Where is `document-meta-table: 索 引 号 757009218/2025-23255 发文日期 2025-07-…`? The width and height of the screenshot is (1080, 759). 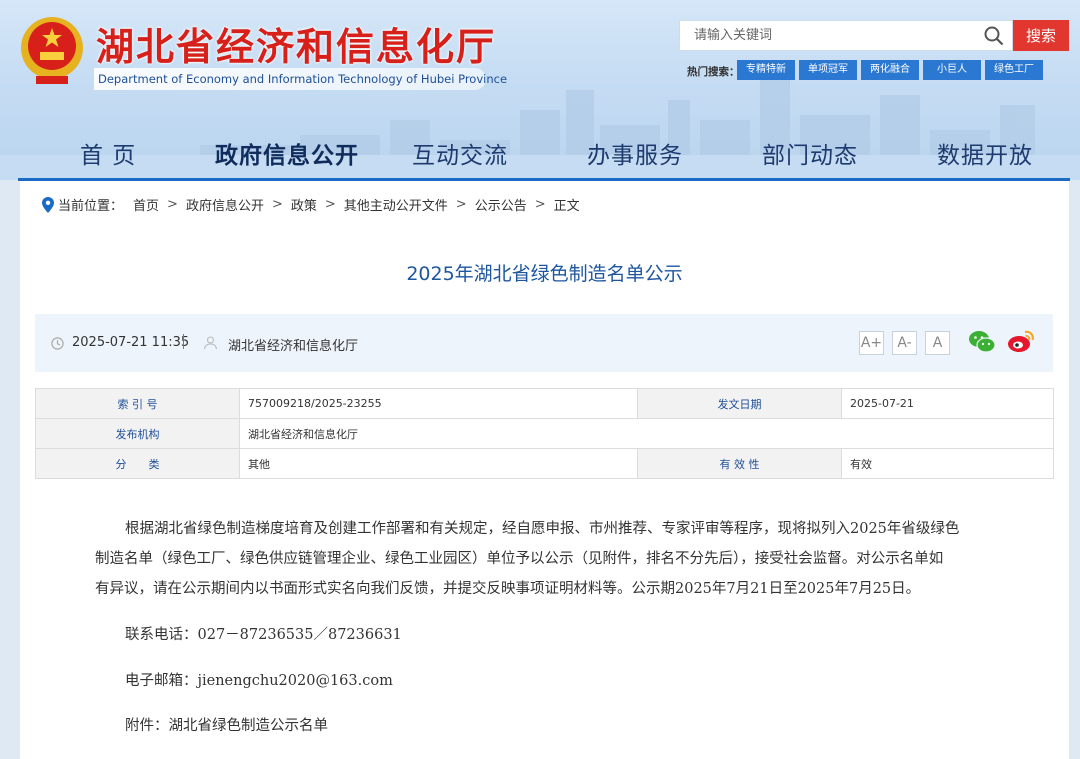 document-meta-table: 索 引 号 757009218/2025-23255 发文日期 2025-07-… is located at coordinates (544, 433).